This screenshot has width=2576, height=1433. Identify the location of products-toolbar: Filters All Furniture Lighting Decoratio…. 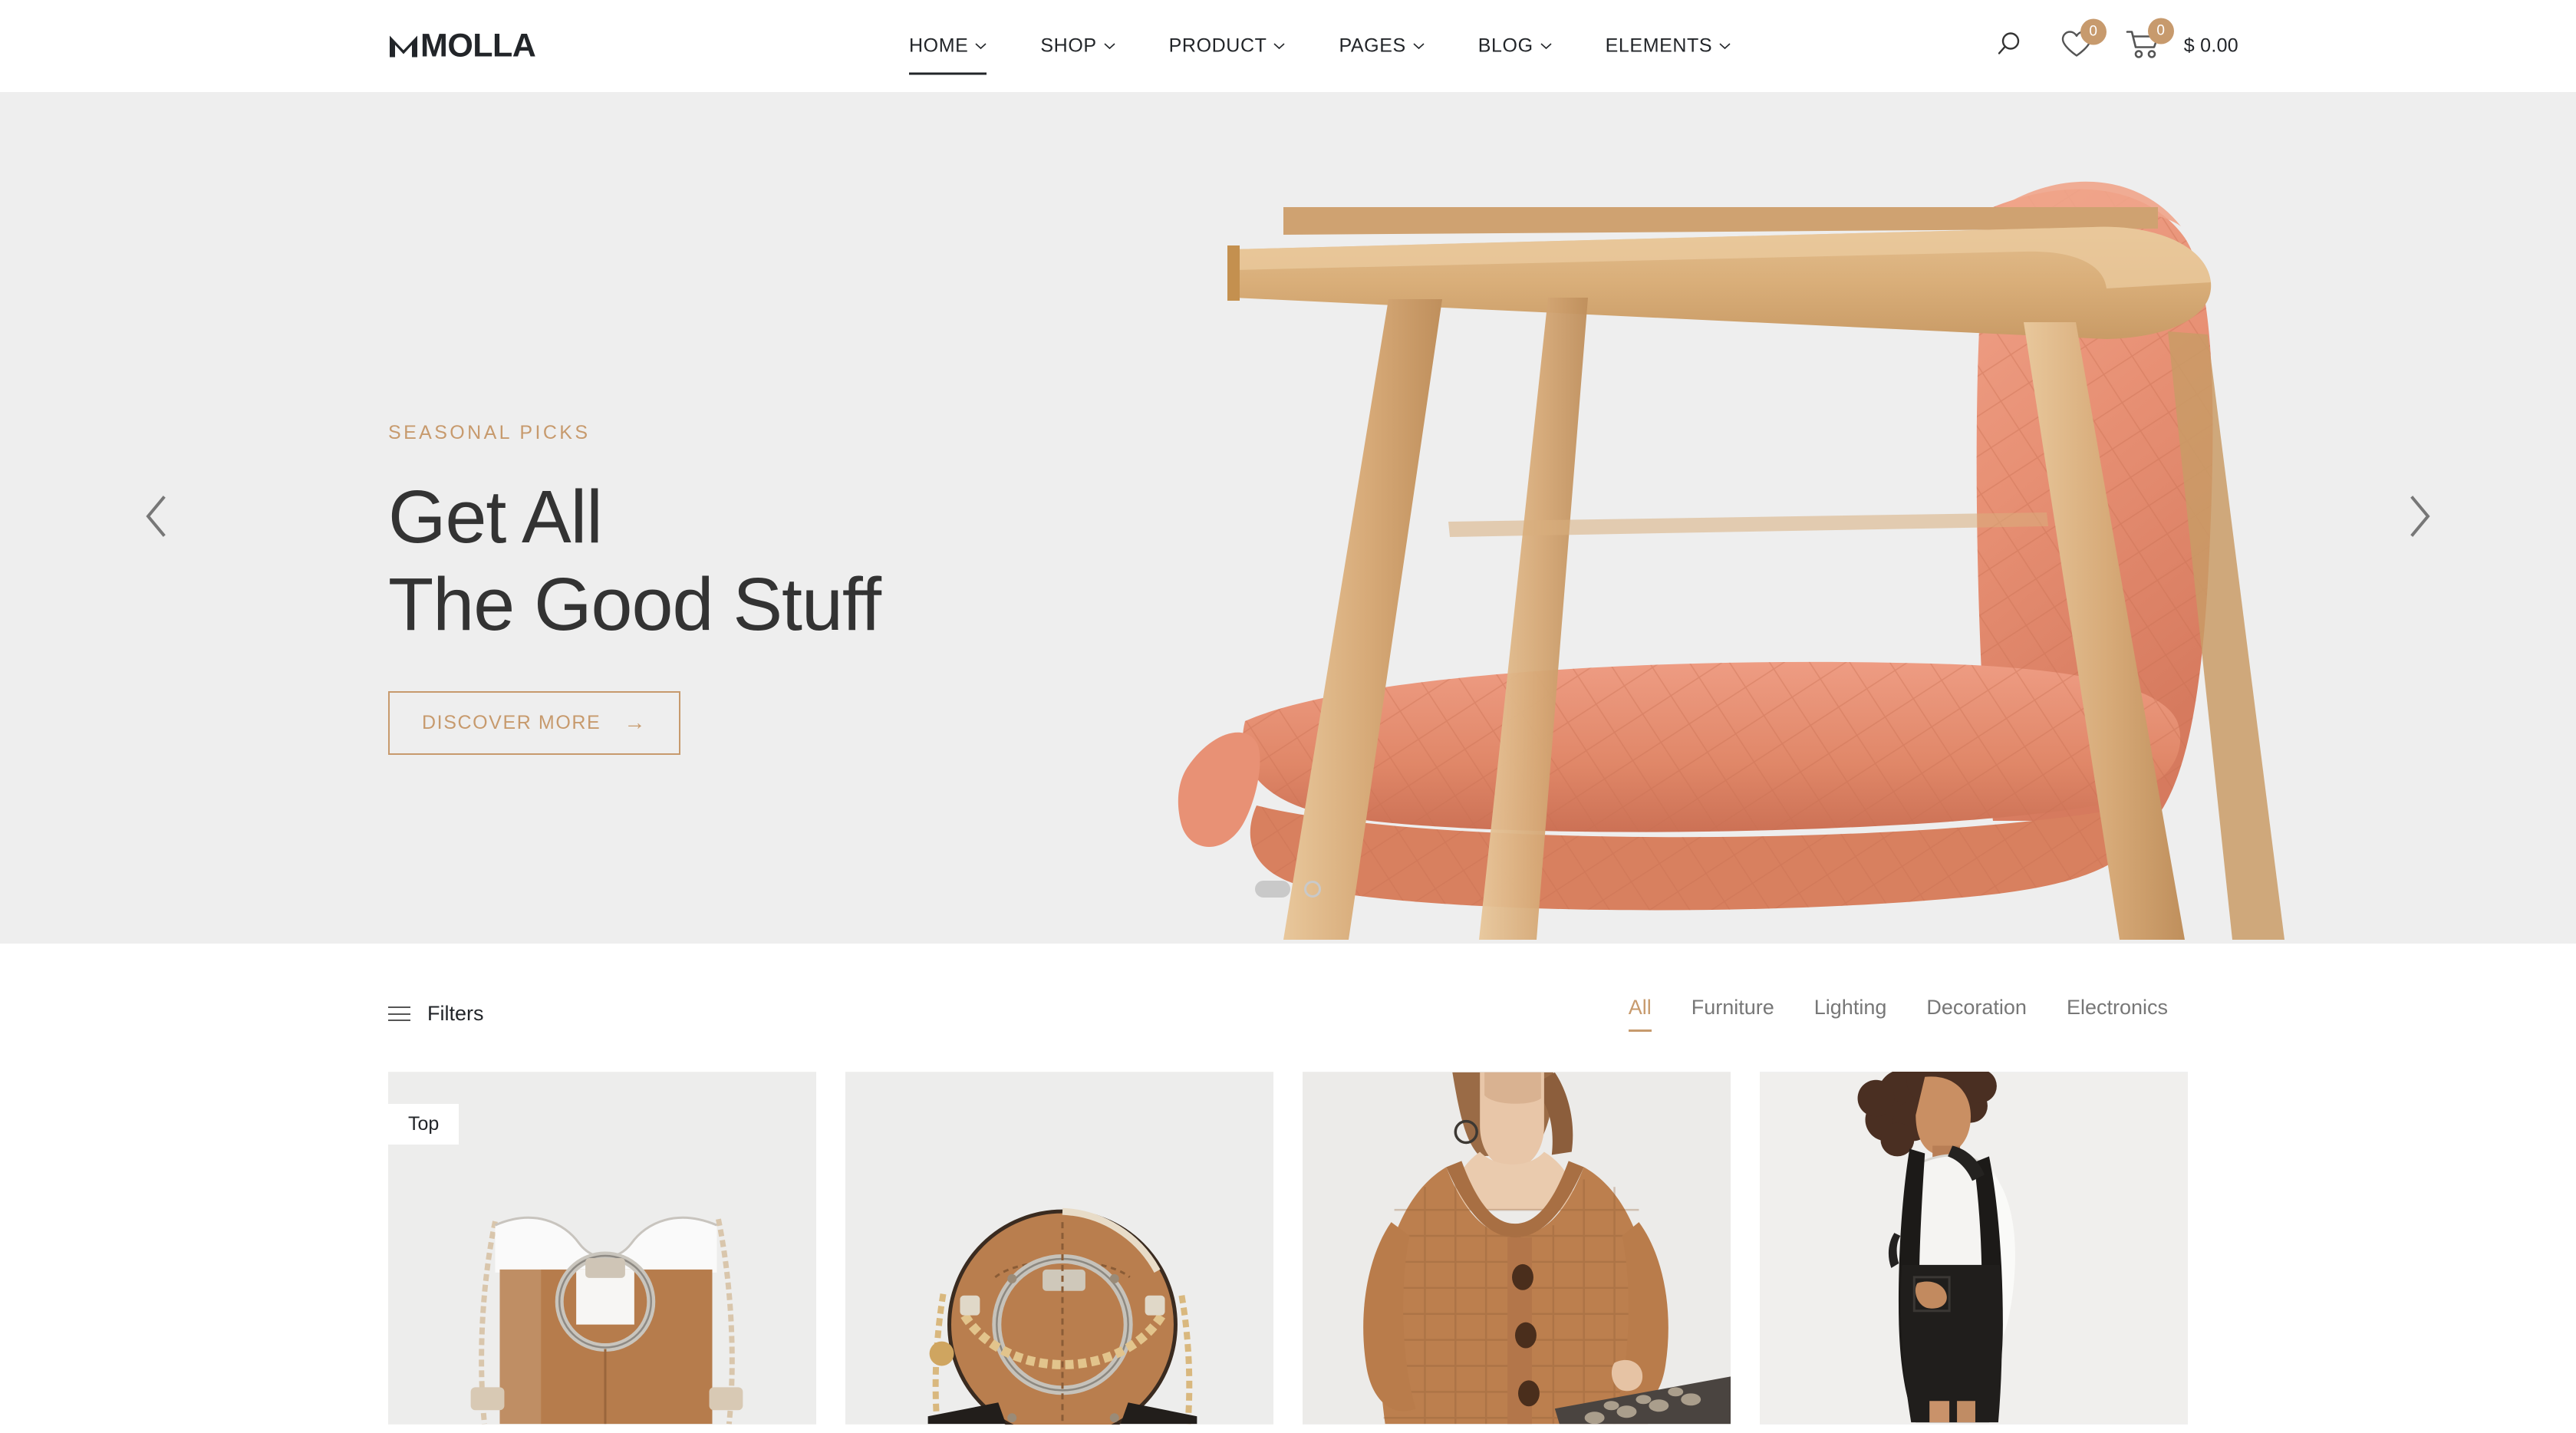
(1288, 1014).